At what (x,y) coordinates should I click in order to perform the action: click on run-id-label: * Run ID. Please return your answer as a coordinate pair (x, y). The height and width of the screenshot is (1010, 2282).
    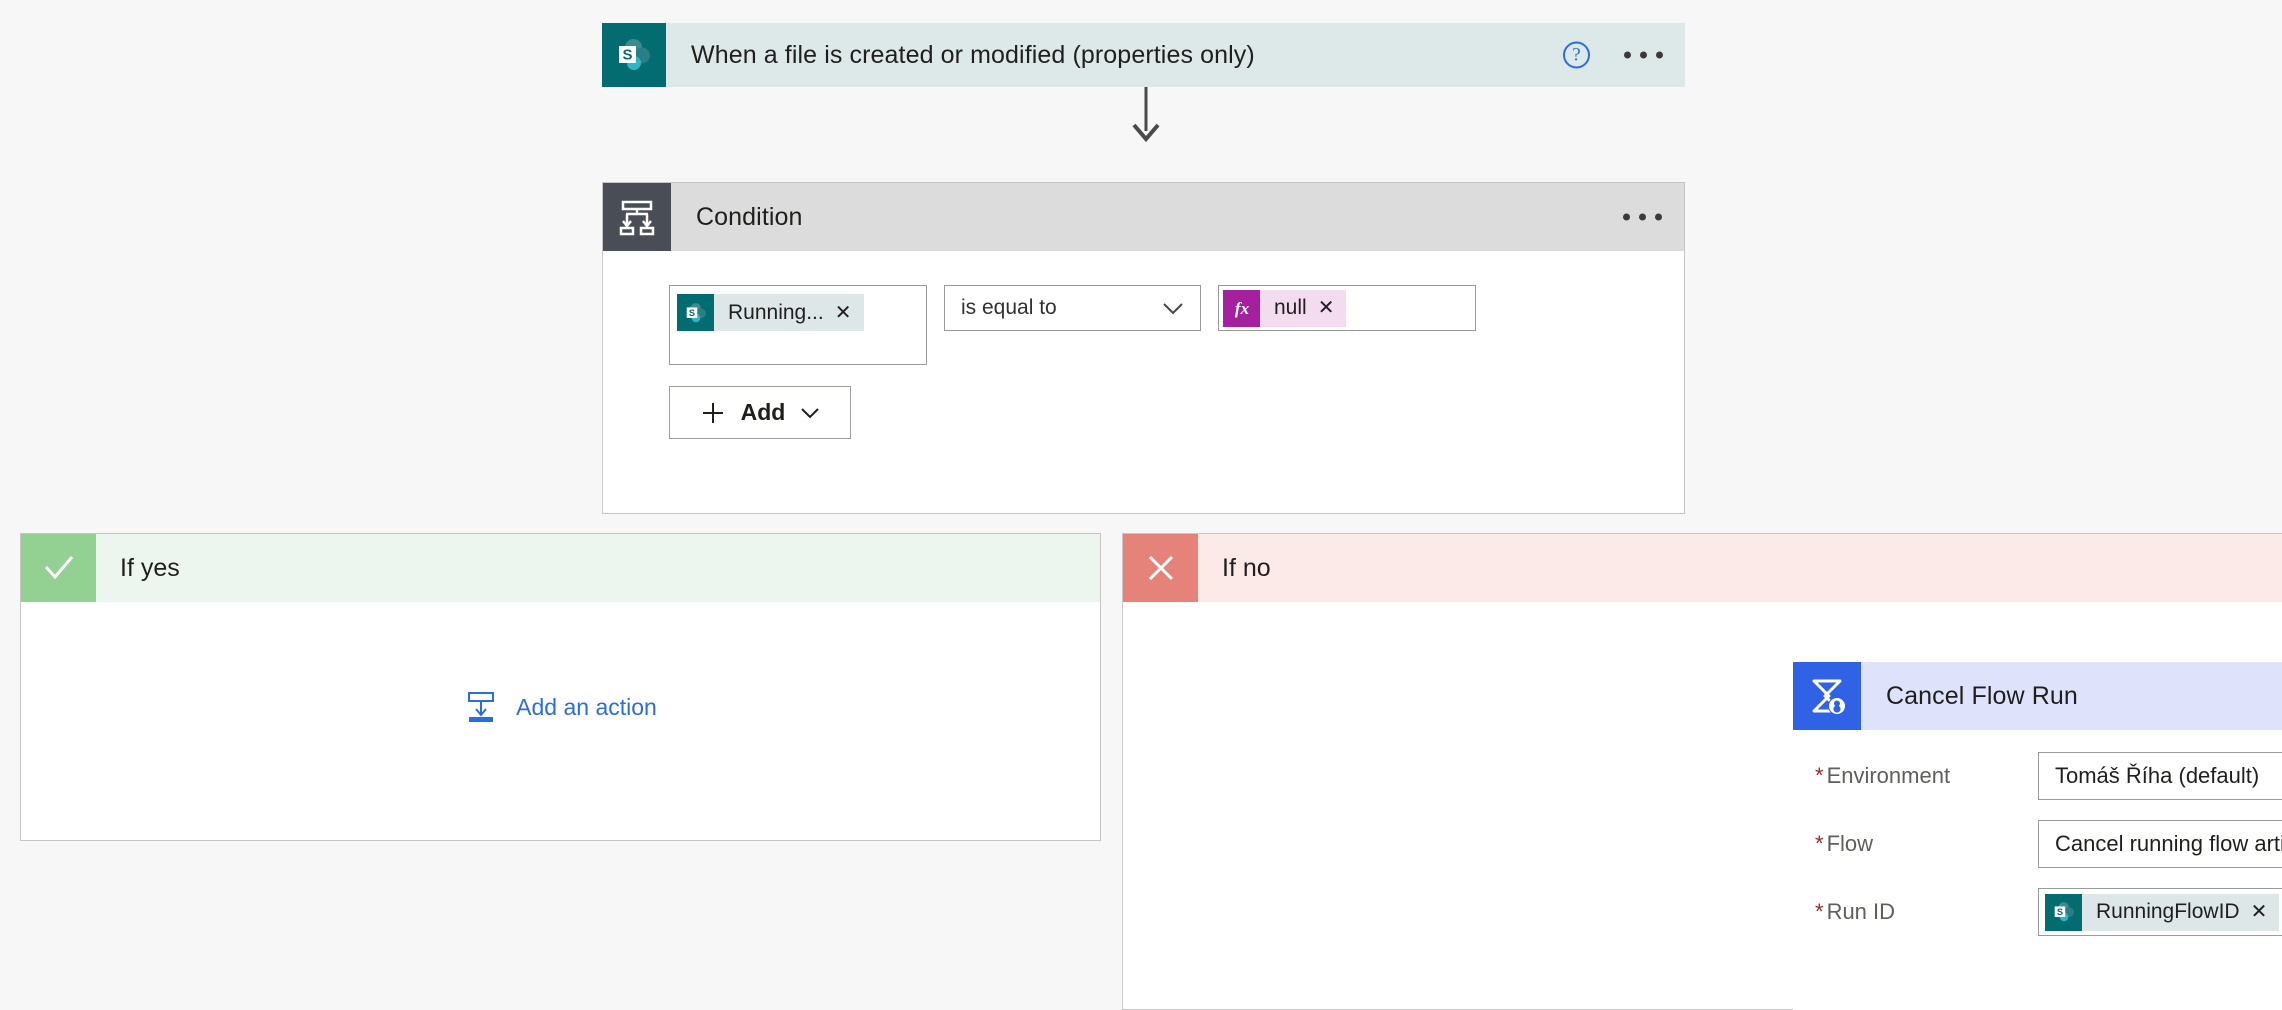
    Looking at the image, I should click on (1855, 911).